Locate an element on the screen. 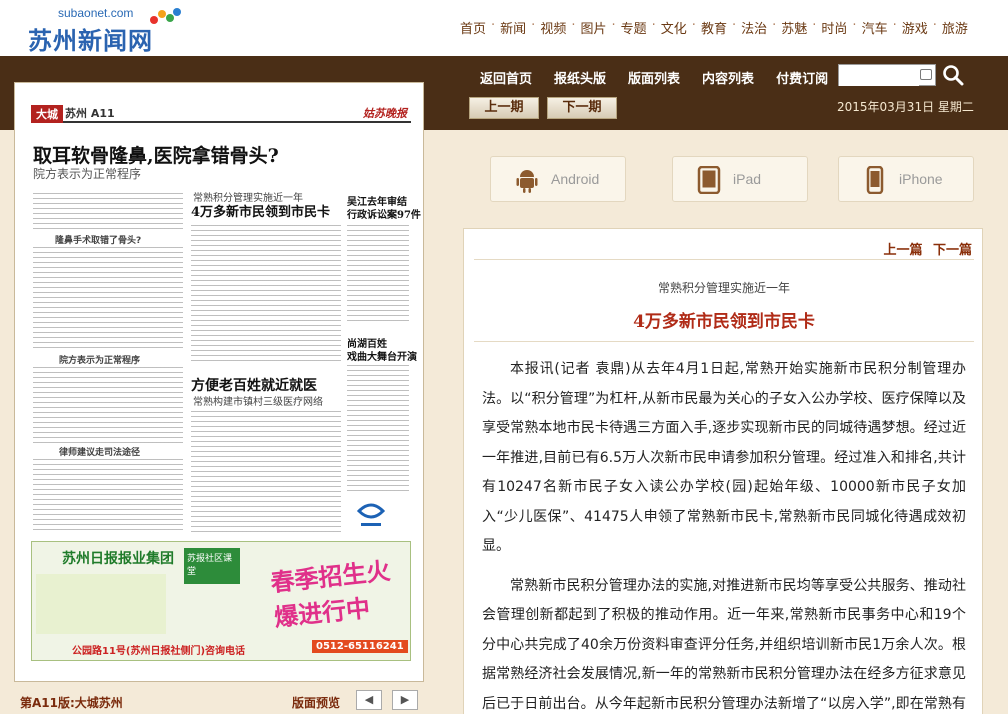 This screenshot has height=714, width=1008. next-article-link: 下一篇 is located at coordinates (952, 250).